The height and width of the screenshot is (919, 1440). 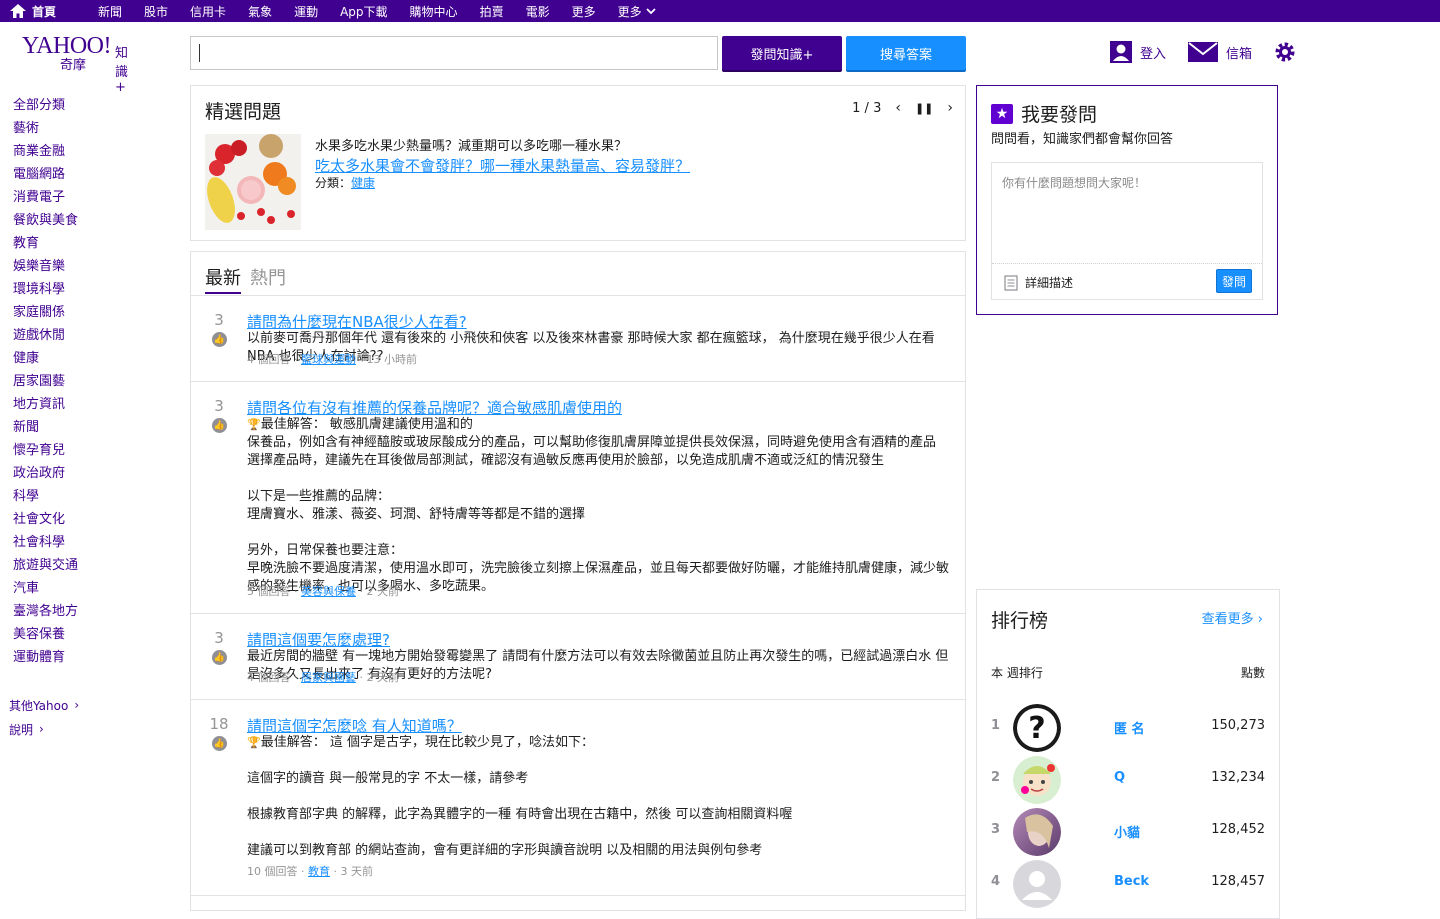 I want to click on signin-link: 登入, so click(x=1138, y=52).